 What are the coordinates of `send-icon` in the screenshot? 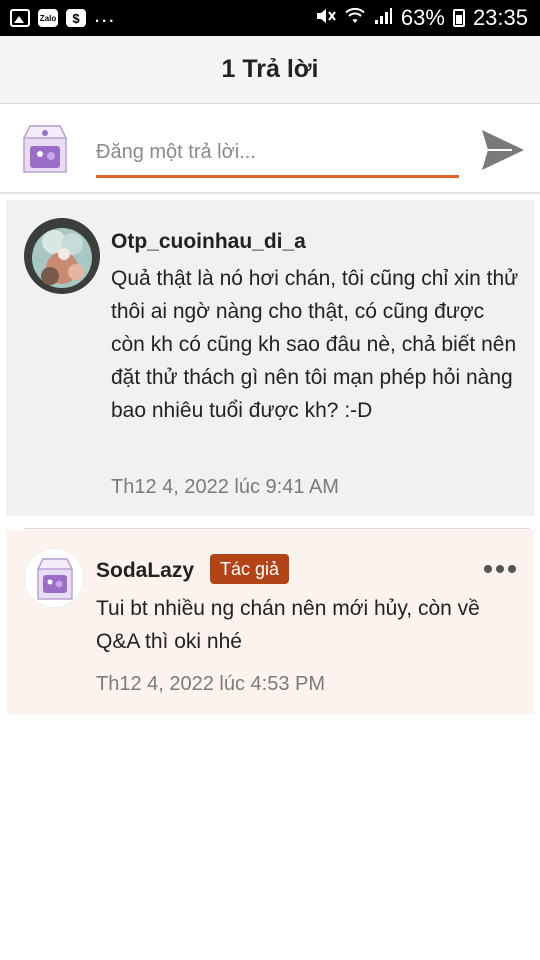 It's located at (503, 150).